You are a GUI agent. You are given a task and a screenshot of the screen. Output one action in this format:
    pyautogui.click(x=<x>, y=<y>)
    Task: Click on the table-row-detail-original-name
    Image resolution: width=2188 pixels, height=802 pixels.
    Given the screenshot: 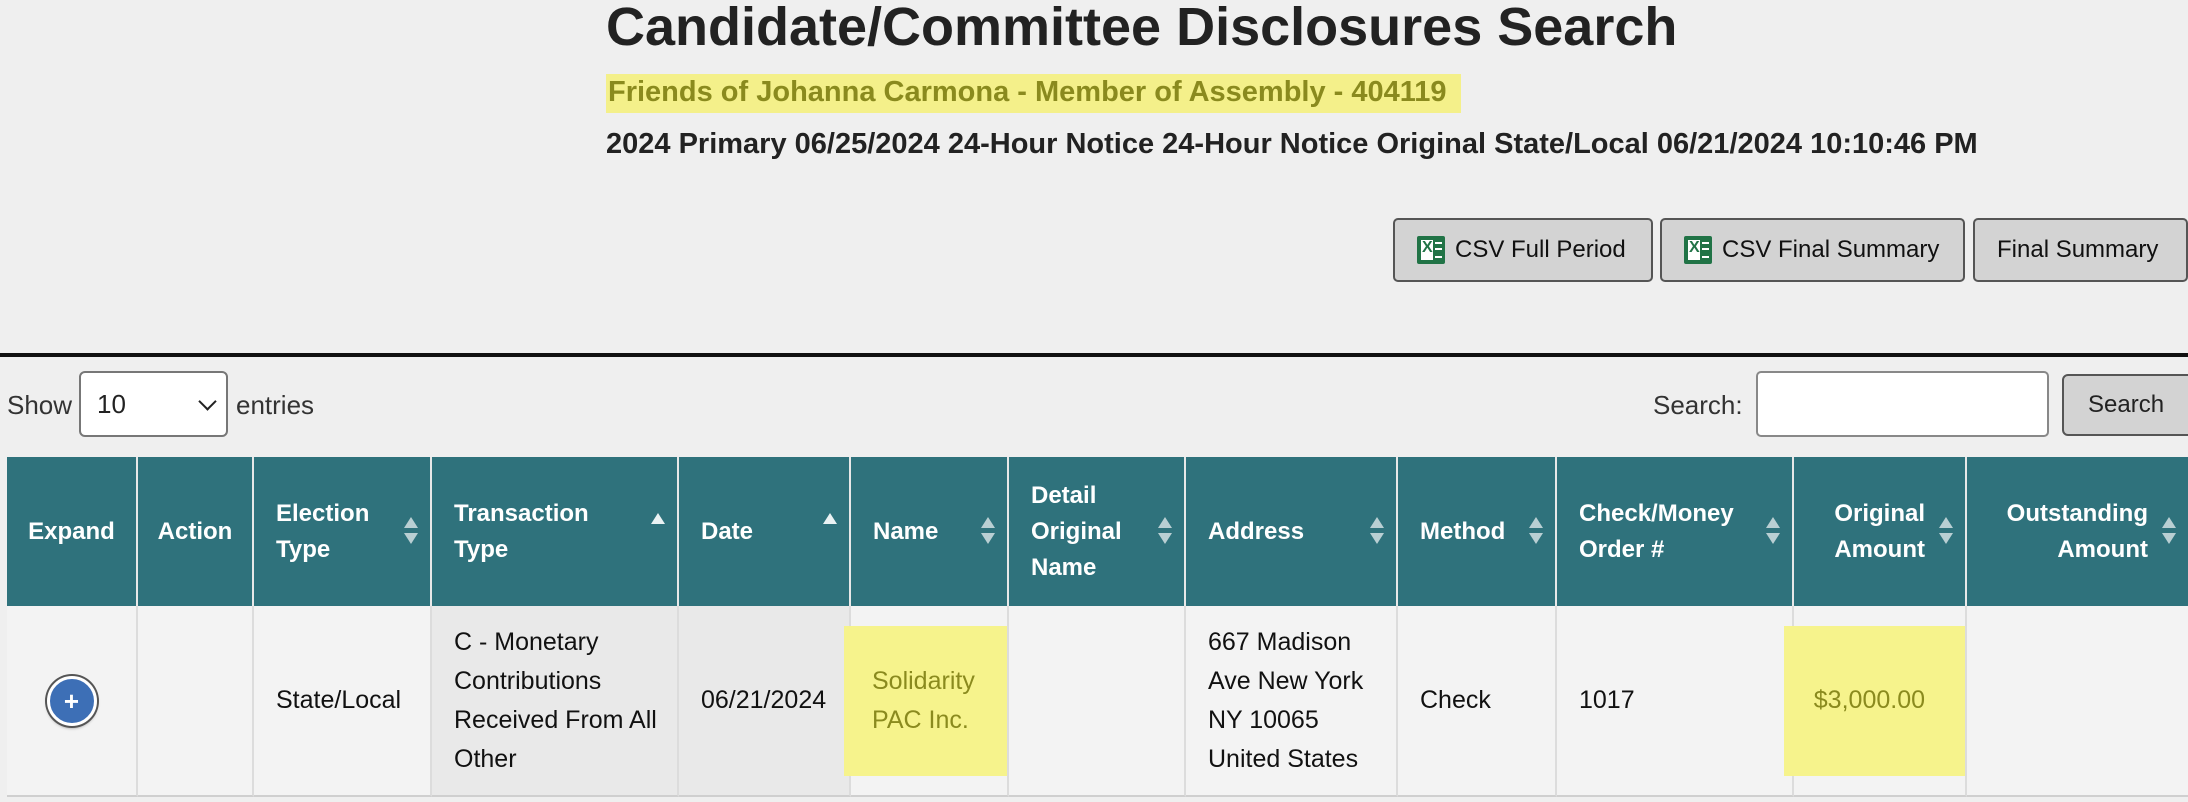 What is the action you would take?
    pyautogui.click(x=1097, y=701)
    